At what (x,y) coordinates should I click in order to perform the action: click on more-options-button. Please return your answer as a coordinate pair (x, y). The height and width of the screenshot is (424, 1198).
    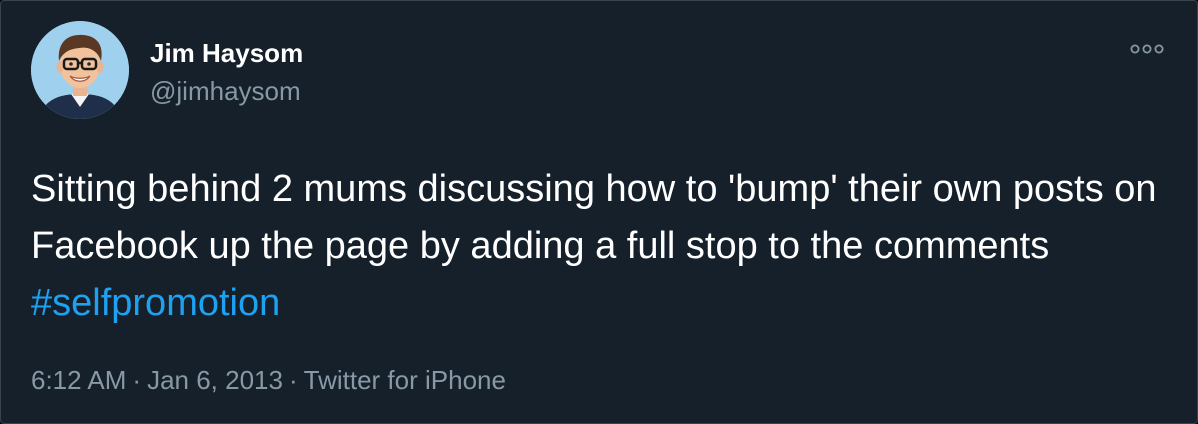
    Looking at the image, I should click on (1147, 49).